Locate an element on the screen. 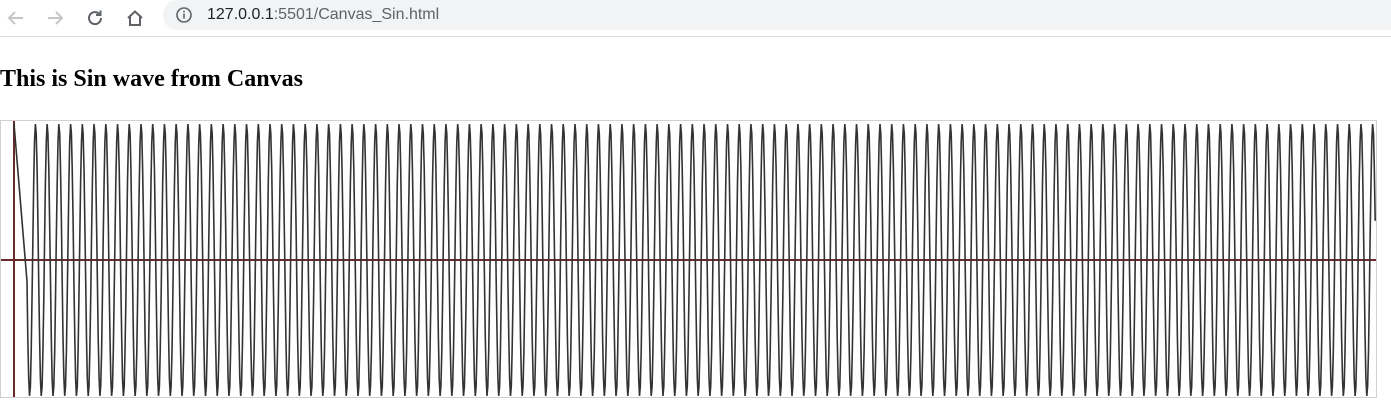  address-bar: 127.0.0.1:5501/Canvas_Sin.html is located at coordinates (777, 15).